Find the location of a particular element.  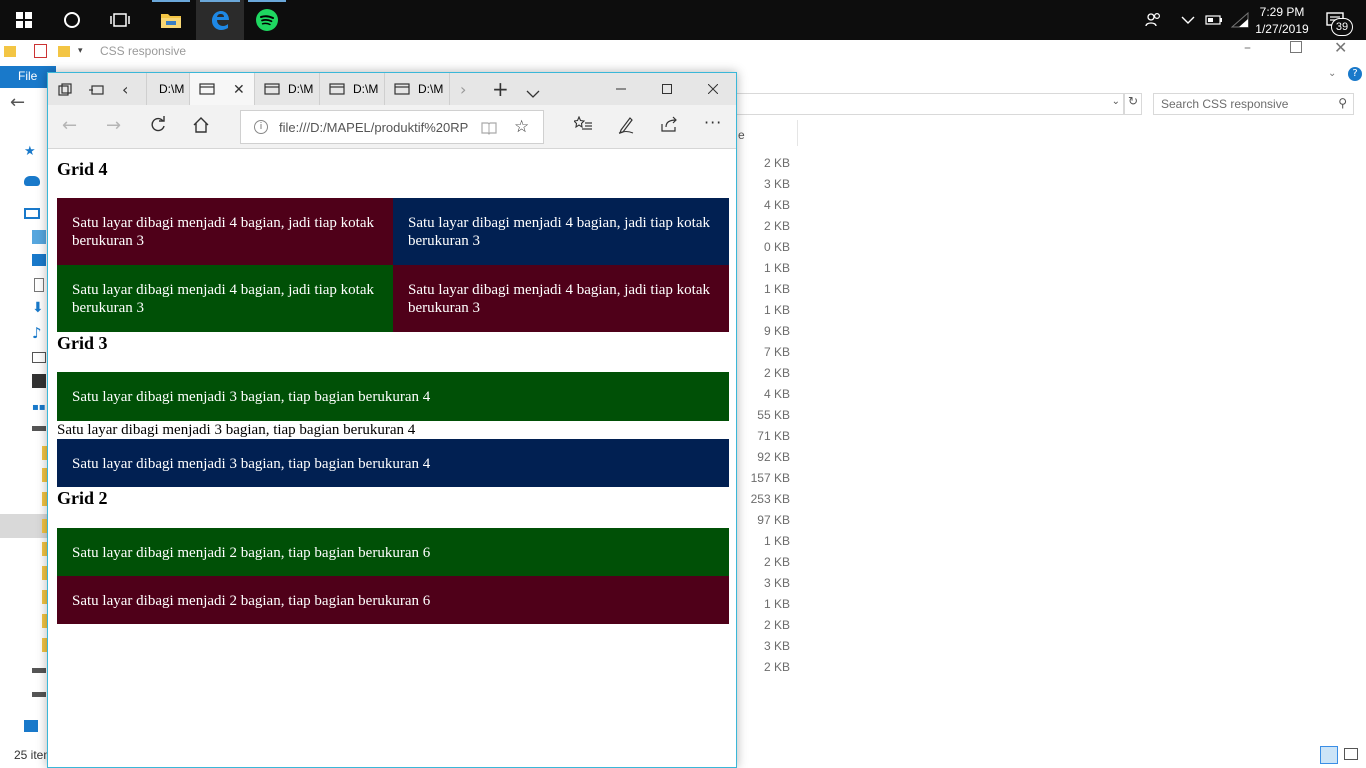

documents-icon is located at coordinates (39, 285).